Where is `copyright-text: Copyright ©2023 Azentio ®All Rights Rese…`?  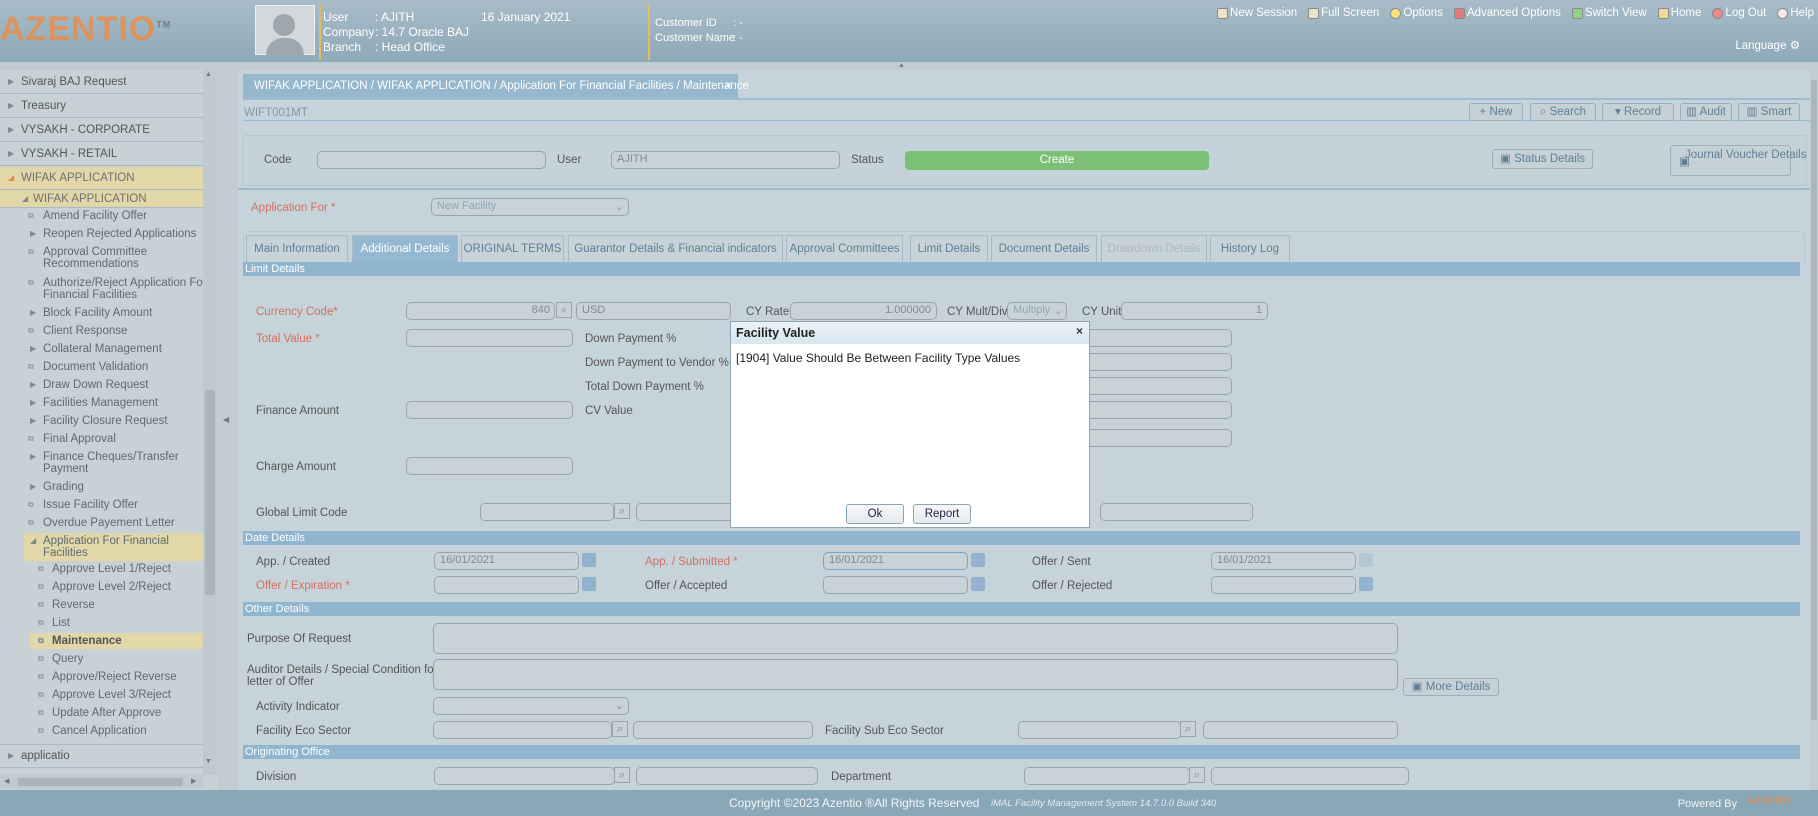
copyright-text: Copyright ©2023 Azentio ®All Rights Rese… is located at coordinates (854, 803).